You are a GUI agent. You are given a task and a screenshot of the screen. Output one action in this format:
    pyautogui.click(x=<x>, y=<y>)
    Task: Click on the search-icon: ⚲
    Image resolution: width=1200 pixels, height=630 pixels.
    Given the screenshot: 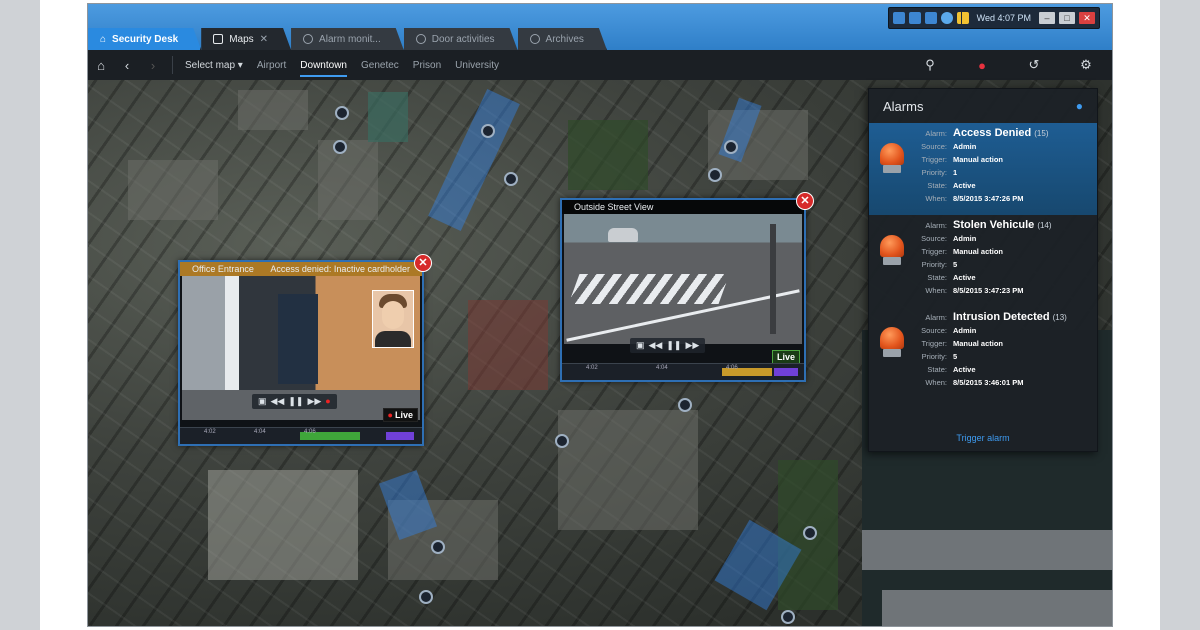 What is the action you would take?
    pyautogui.click(x=930, y=65)
    